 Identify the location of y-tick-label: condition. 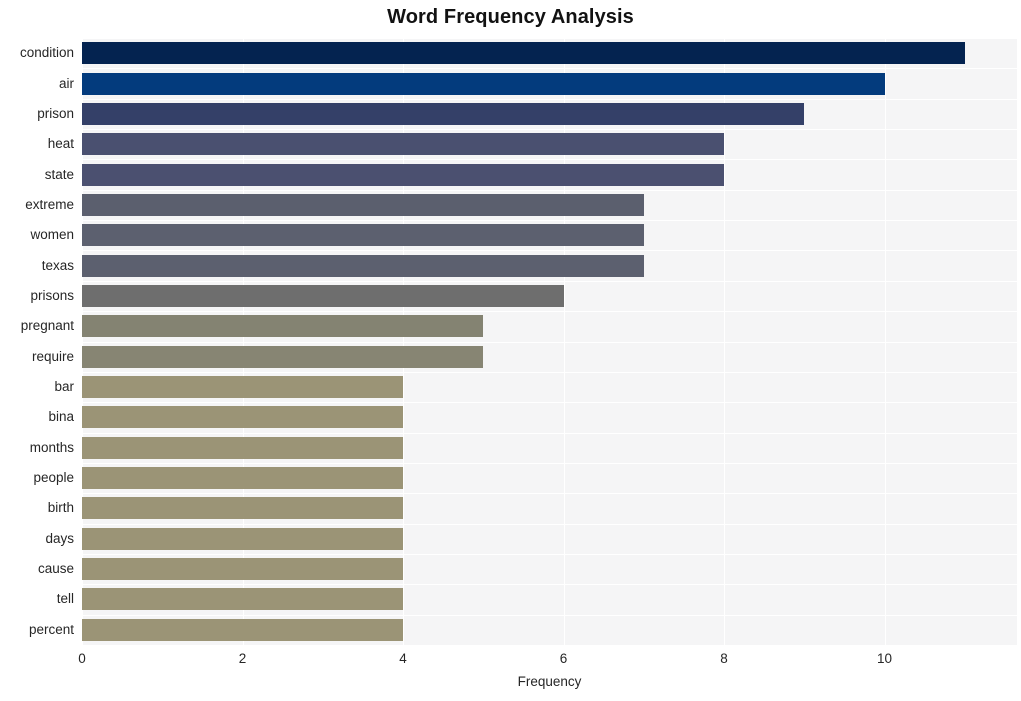
(46, 53).